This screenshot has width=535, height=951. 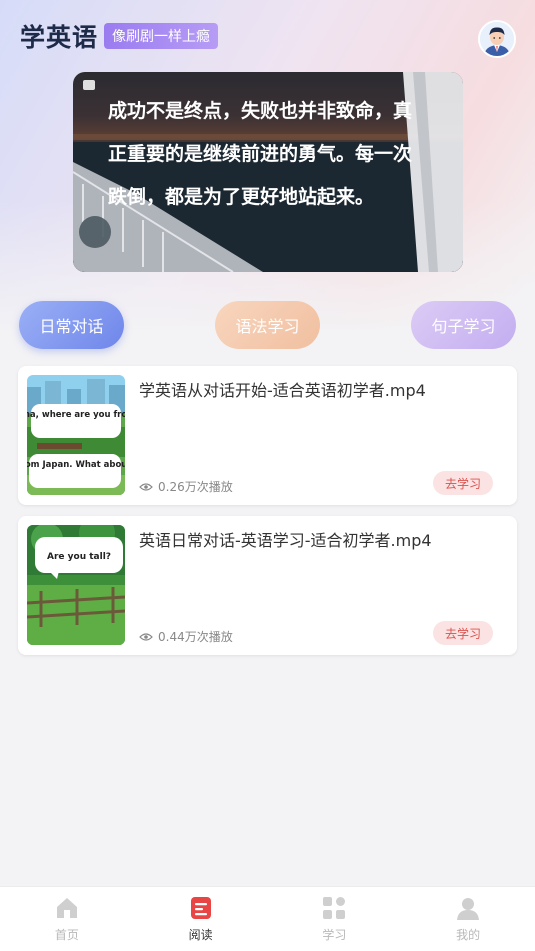 What do you see at coordinates (463, 325) in the screenshot?
I see `category-sentences: 句子学习` at bounding box center [463, 325].